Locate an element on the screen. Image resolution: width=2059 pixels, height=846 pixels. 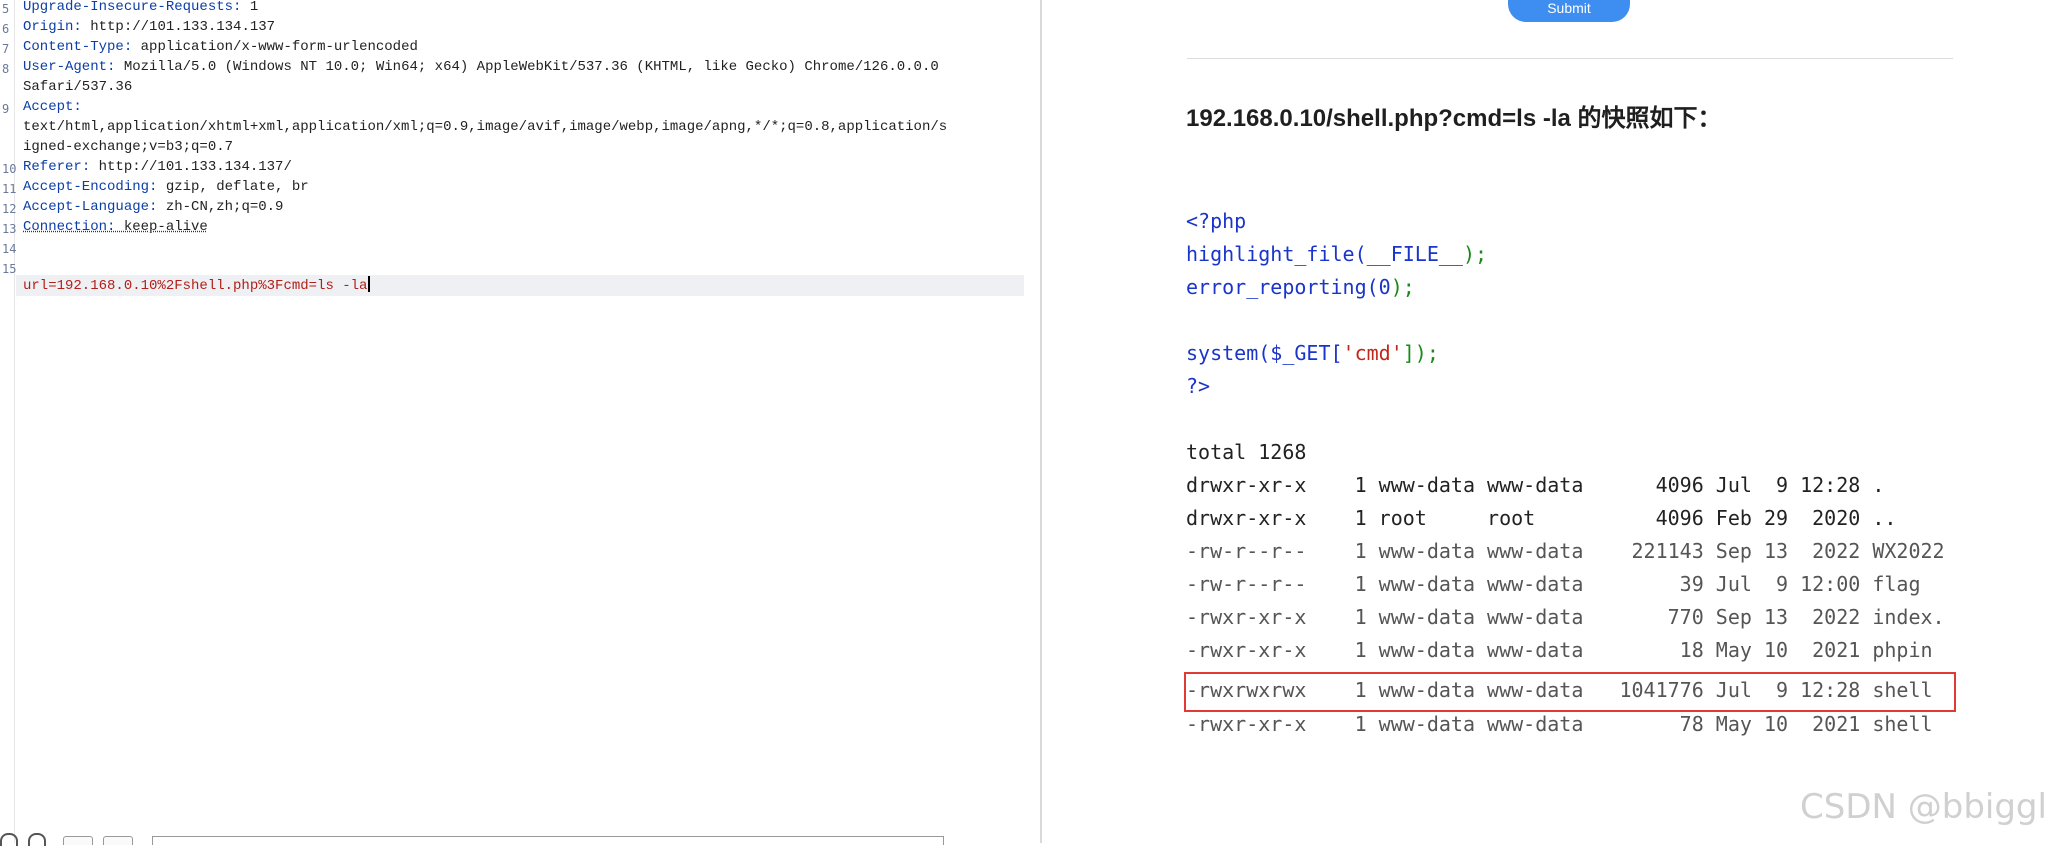
php-close-tag: ?> is located at coordinates (1198, 386).